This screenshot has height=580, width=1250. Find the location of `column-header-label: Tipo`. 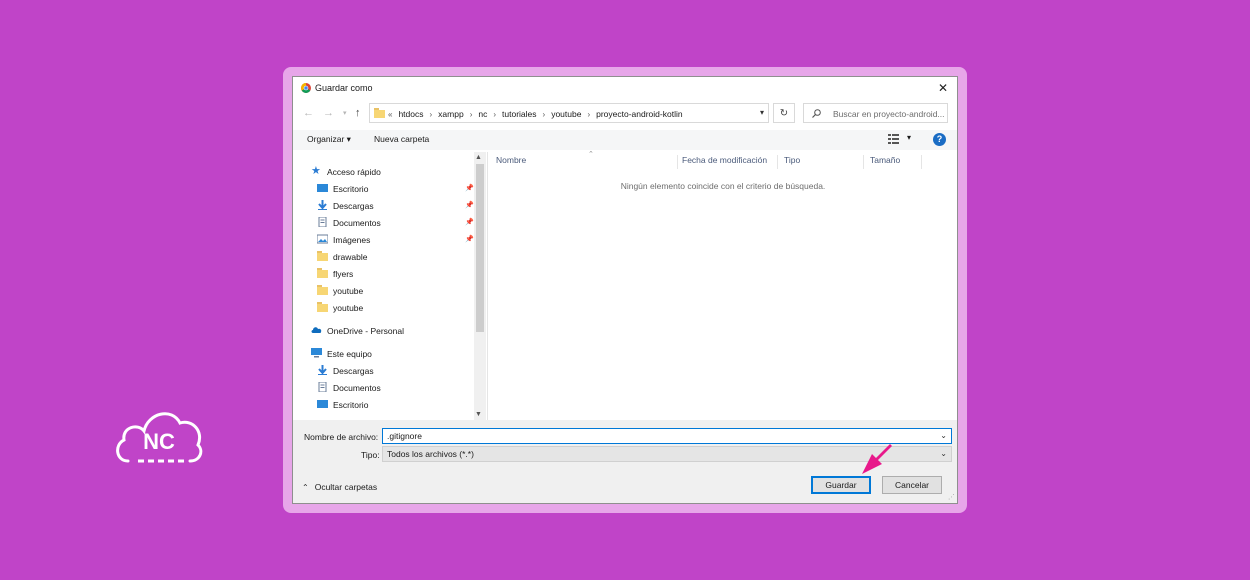

column-header-label: Tipo is located at coordinates (792, 160).